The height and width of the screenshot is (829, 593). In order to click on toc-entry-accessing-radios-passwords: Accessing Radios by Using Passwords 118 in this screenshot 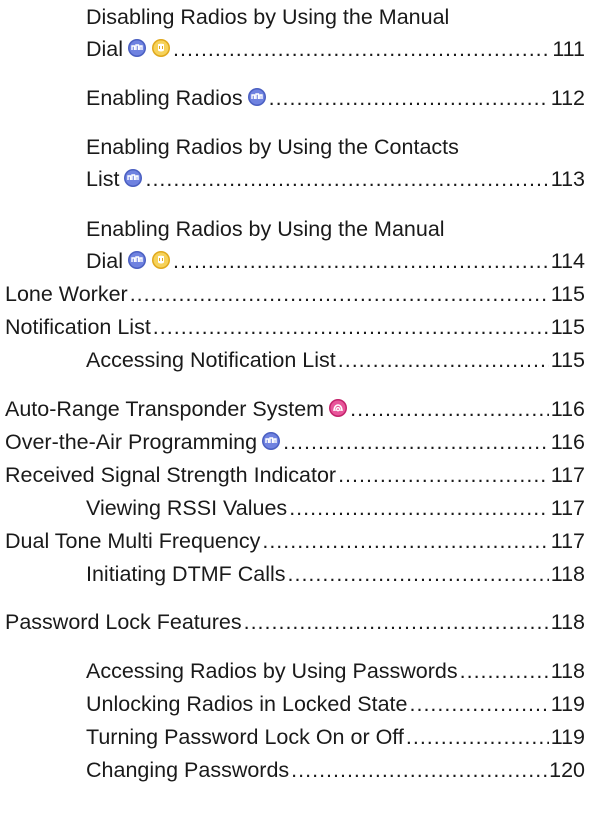, I will do `click(335, 671)`.